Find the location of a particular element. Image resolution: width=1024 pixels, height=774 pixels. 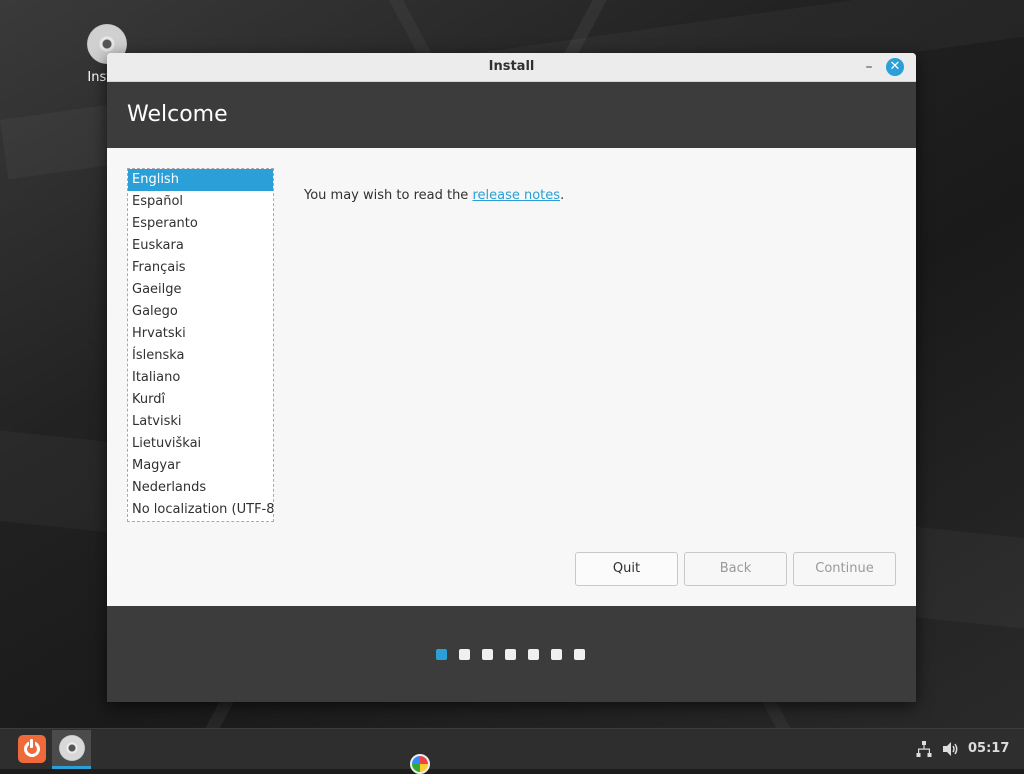

release-notes-link: release notes is located at coordinates (516, 195).